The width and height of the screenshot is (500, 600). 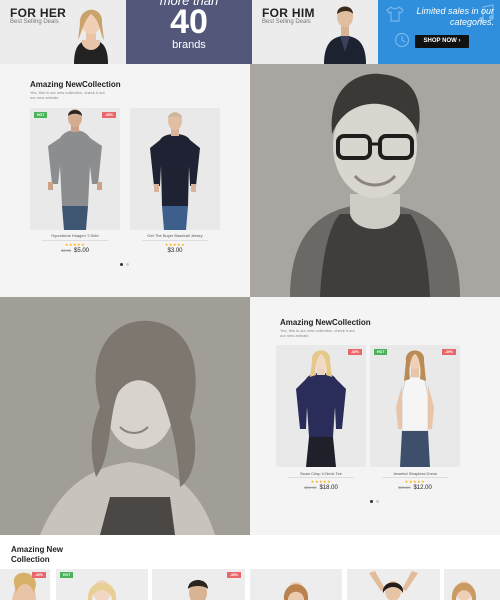 What do you see at coordinates (321, 473) in the screenshot?
I see `product-name: Swan Crisp V-Neck Tee` at bounding box center [321, 473].